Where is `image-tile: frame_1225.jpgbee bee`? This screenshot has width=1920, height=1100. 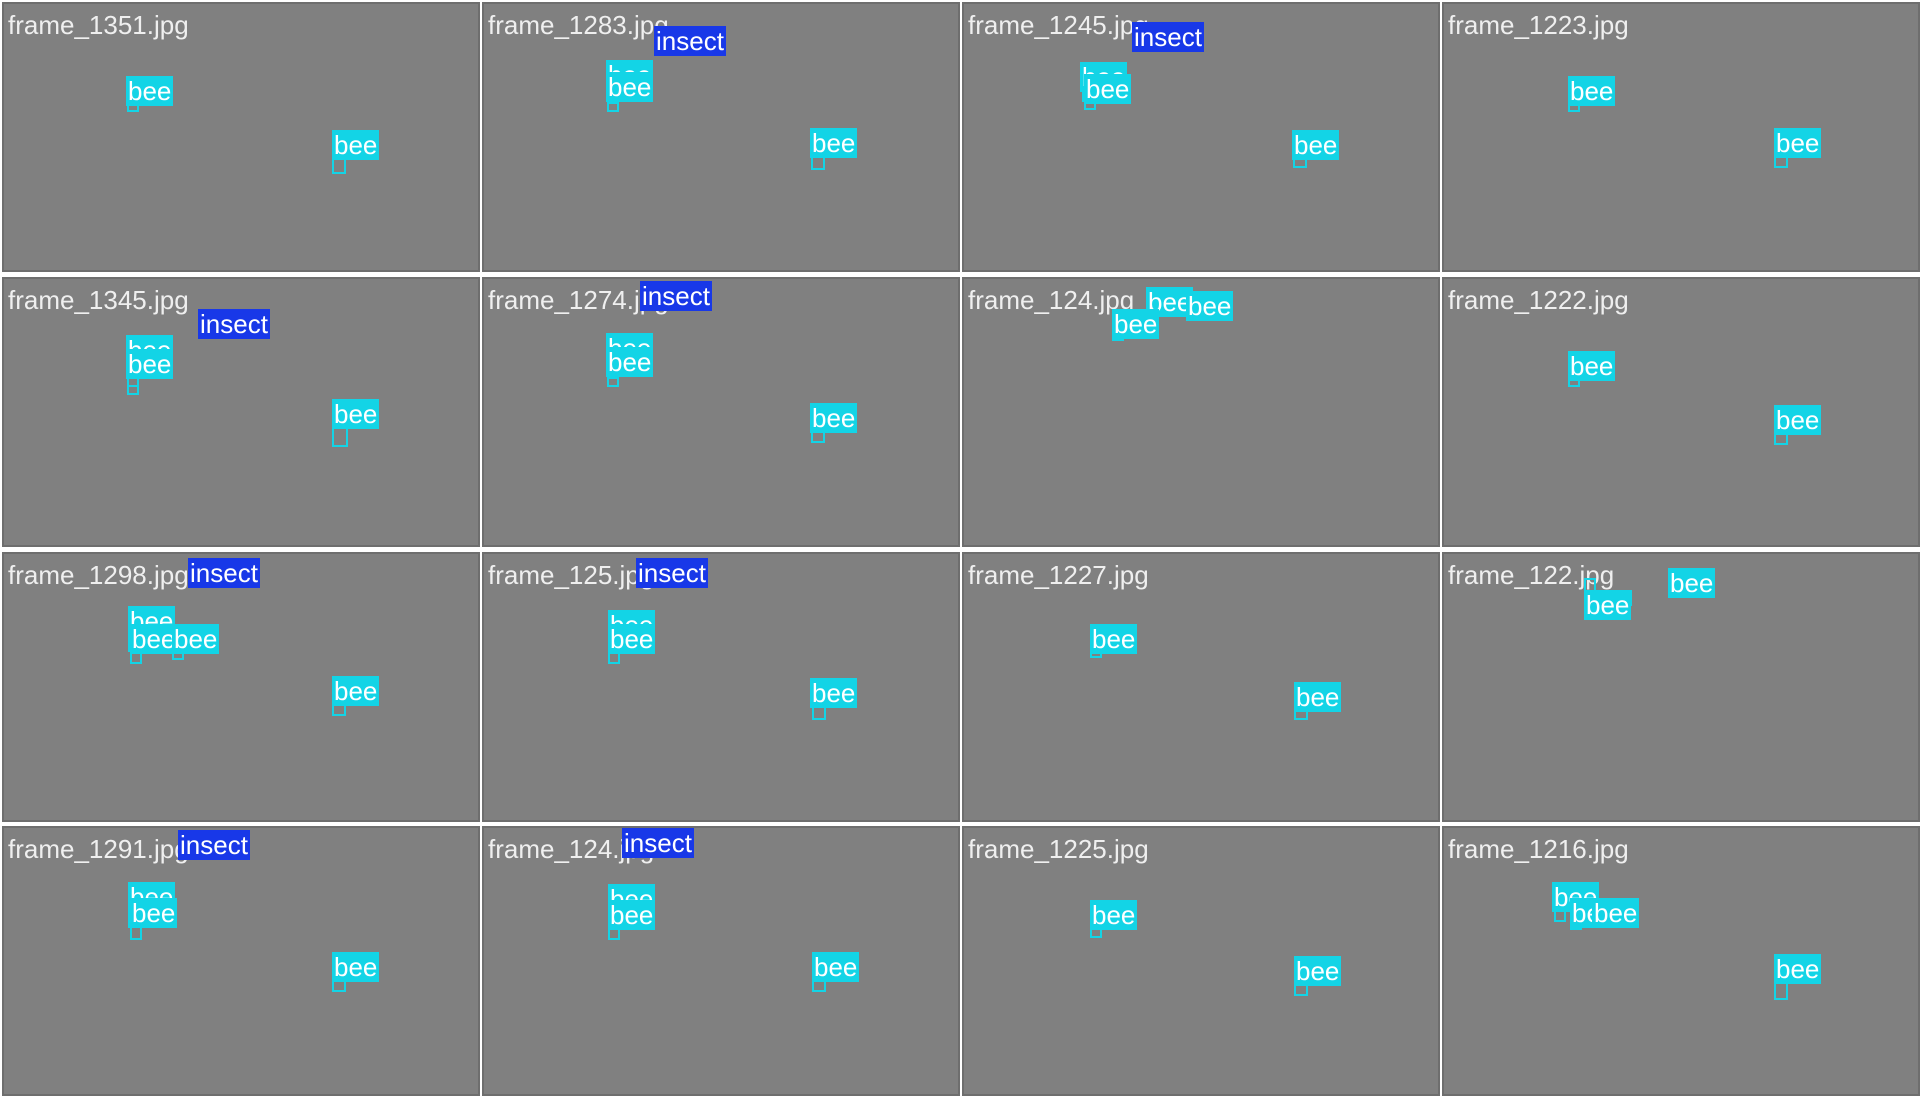 image-tile: frame_1225.jpgbee bee is located at coordinates (1201, 961).